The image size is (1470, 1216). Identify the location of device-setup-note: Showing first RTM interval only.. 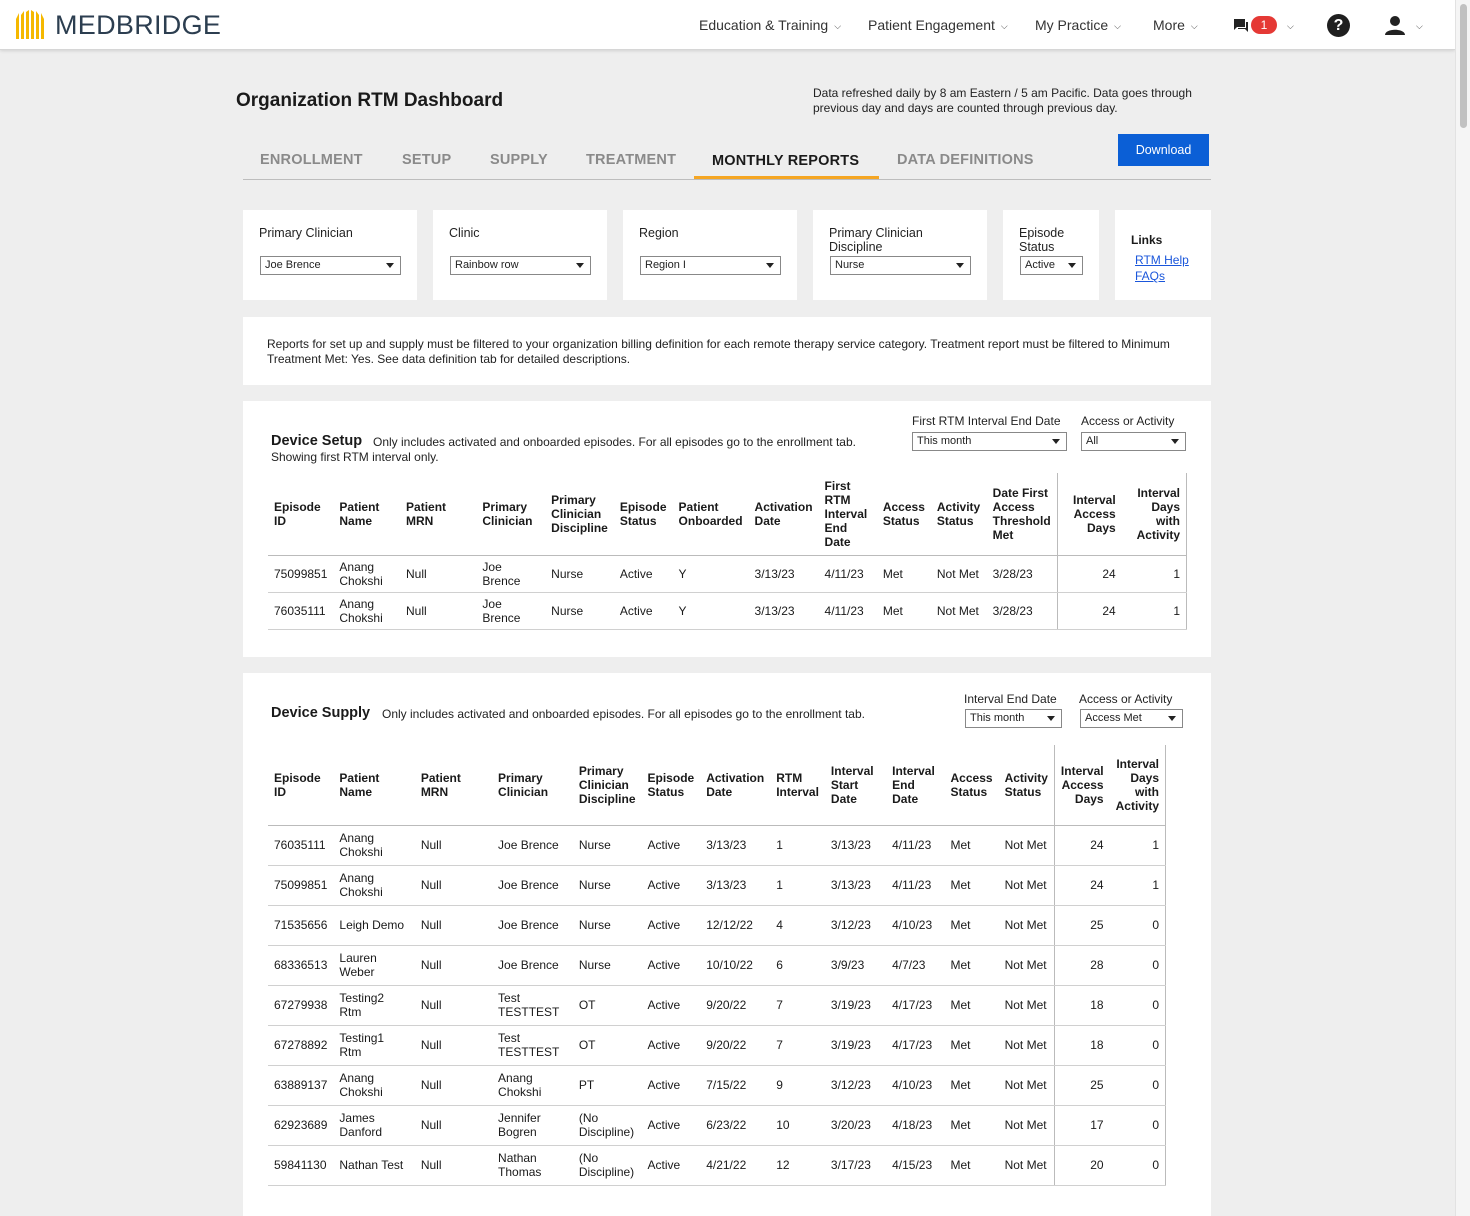
(355, 457).